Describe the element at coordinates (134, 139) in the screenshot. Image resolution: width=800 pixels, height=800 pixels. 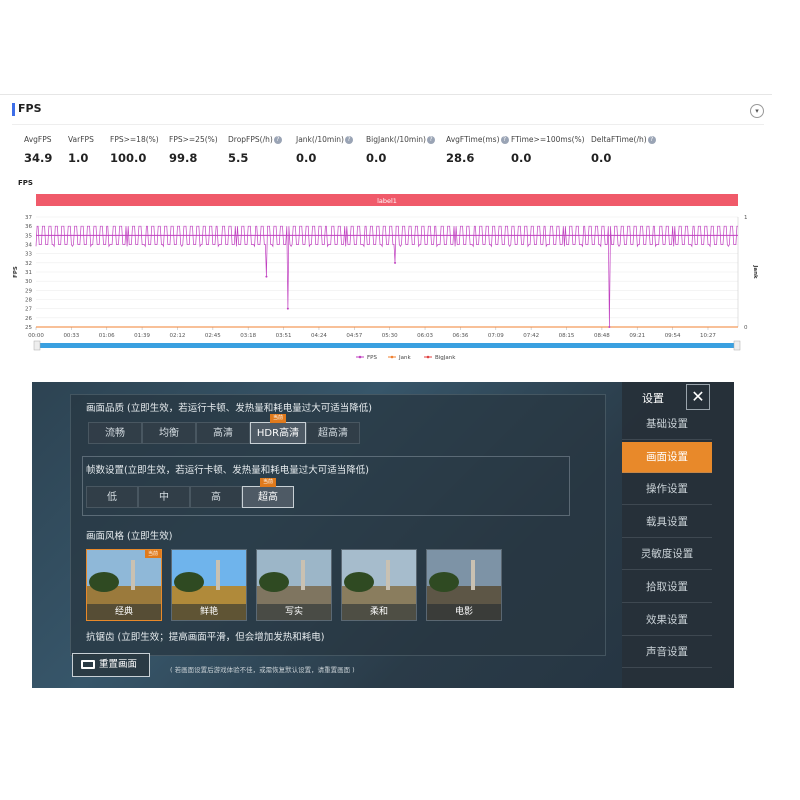
I see `metric-label: FPS>=18(%)` at that location.